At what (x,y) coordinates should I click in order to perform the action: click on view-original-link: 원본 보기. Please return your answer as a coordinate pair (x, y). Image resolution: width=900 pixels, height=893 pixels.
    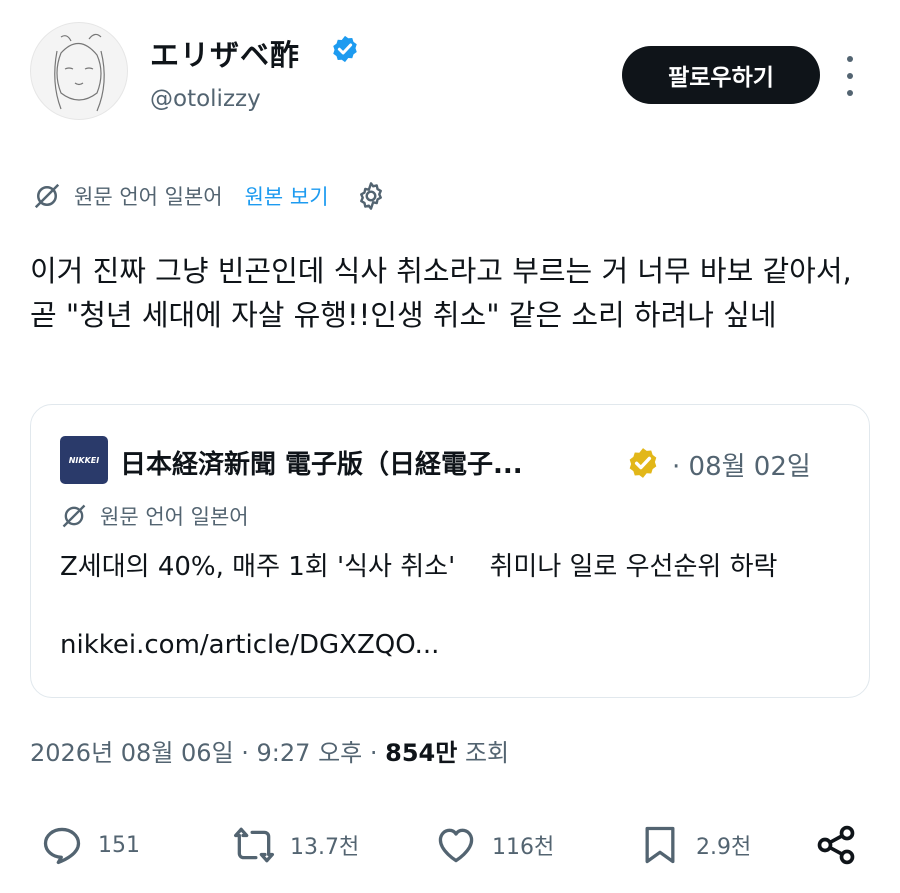
    Looking at the image, I should click on (287, 196).